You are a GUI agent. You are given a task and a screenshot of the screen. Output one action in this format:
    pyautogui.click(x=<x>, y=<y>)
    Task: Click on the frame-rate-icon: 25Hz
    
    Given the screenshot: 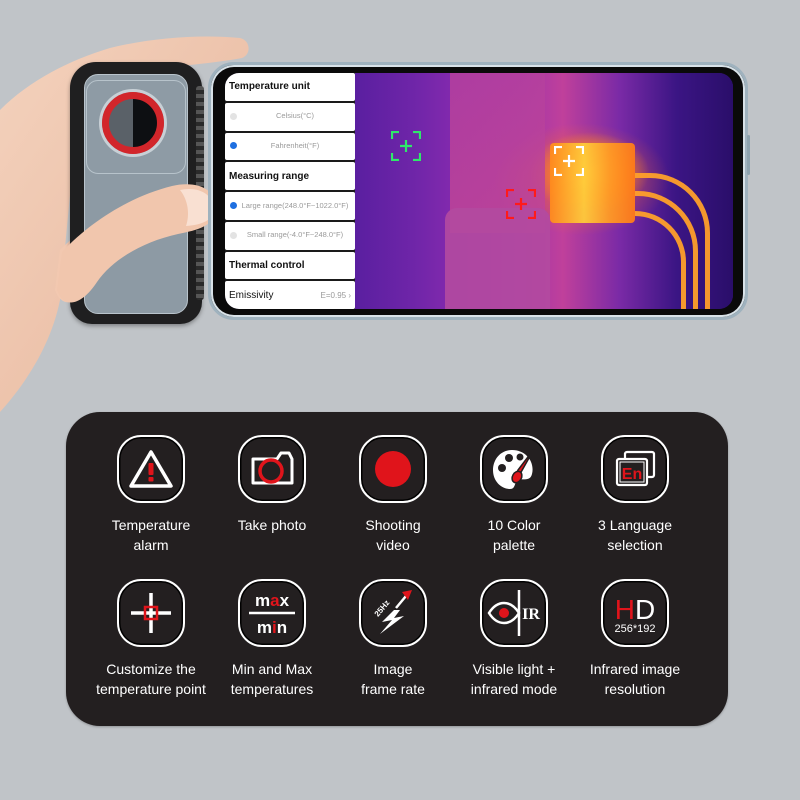 What is the action you would take?
    pyautogui.click(x=393, y=613)
    